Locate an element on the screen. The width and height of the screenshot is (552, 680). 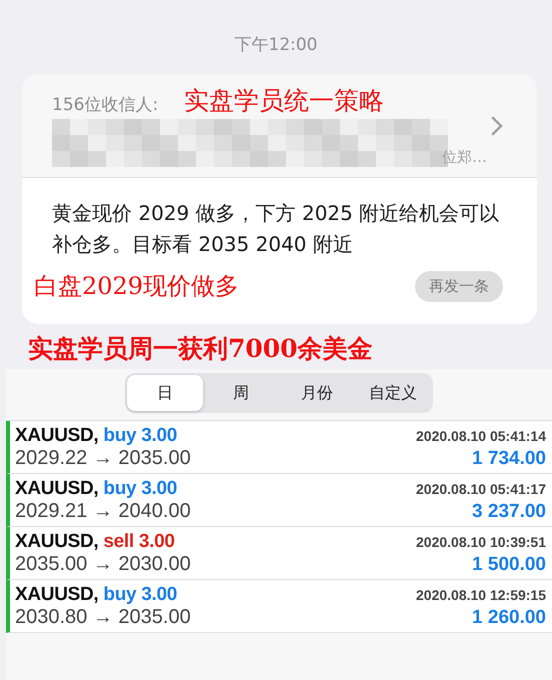
trade-row: XAUUSD, buy 3.00 2020.08.10 05:41:14 2029.22 → 2035.00 1 734.00 is located at coordinates (279, 447).